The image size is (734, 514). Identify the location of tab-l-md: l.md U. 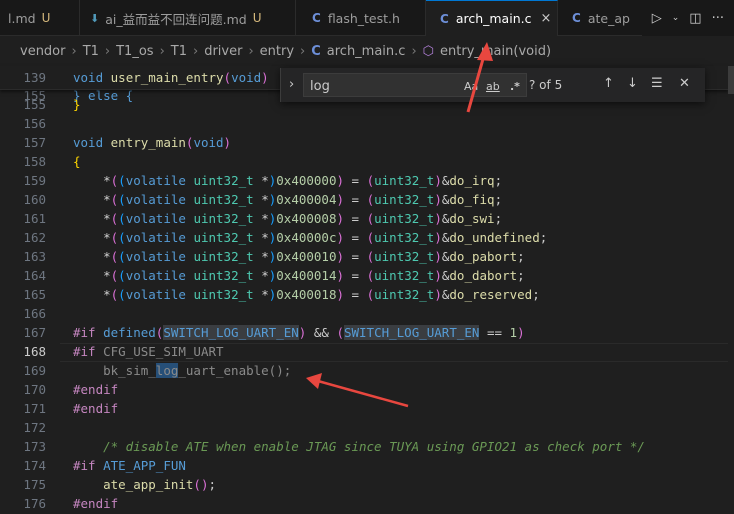
(40, 18).